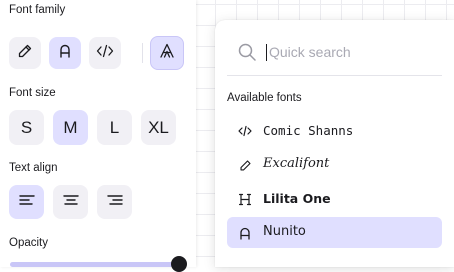 The width and height of the screenshot is (454, 272). I want to click on font-item-nunito: Nunito, so click(334, 232).